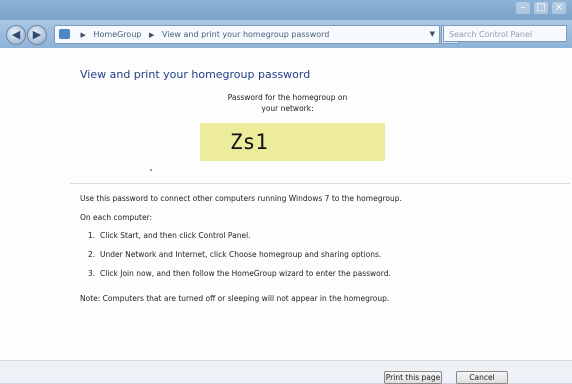 The width and height of the screenshot is (572, 384). Describe the element at coordinates (505, 33) in the screenshot. I see `search-input: Search Control Panel` at that location.